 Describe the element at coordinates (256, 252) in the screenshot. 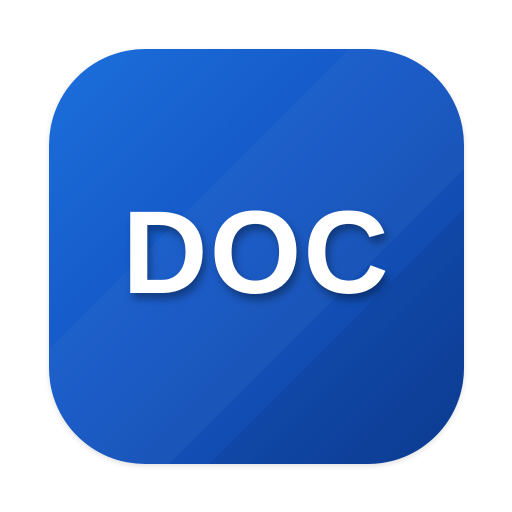

I see `icon-label: DOC` at that location.